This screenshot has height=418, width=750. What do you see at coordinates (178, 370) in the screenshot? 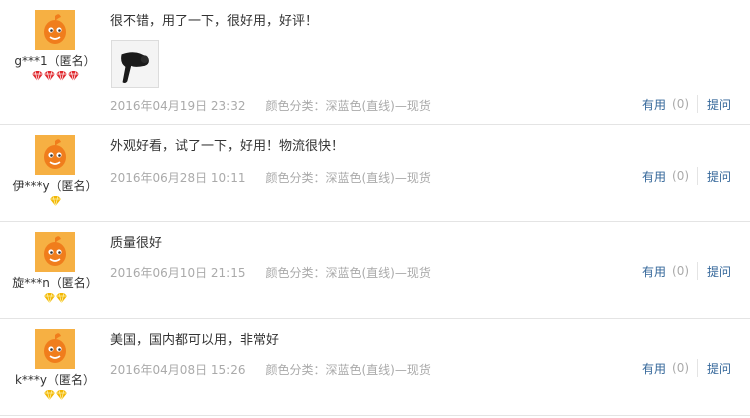
I see `review-date: 2016年04月08日 15:26` at bounding box center [178, 370].